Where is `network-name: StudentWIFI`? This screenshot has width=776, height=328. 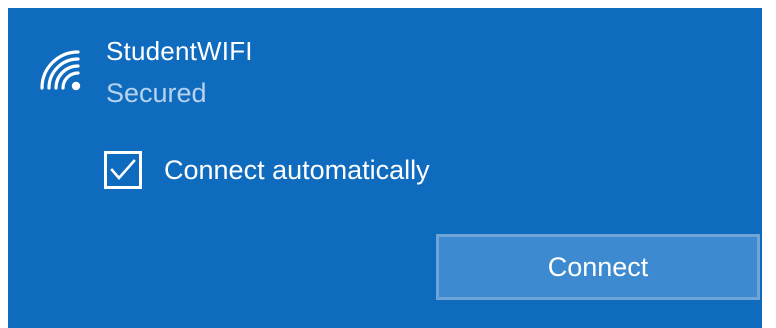
network-name: StudentWIFI is located at coordinates (179, 51).